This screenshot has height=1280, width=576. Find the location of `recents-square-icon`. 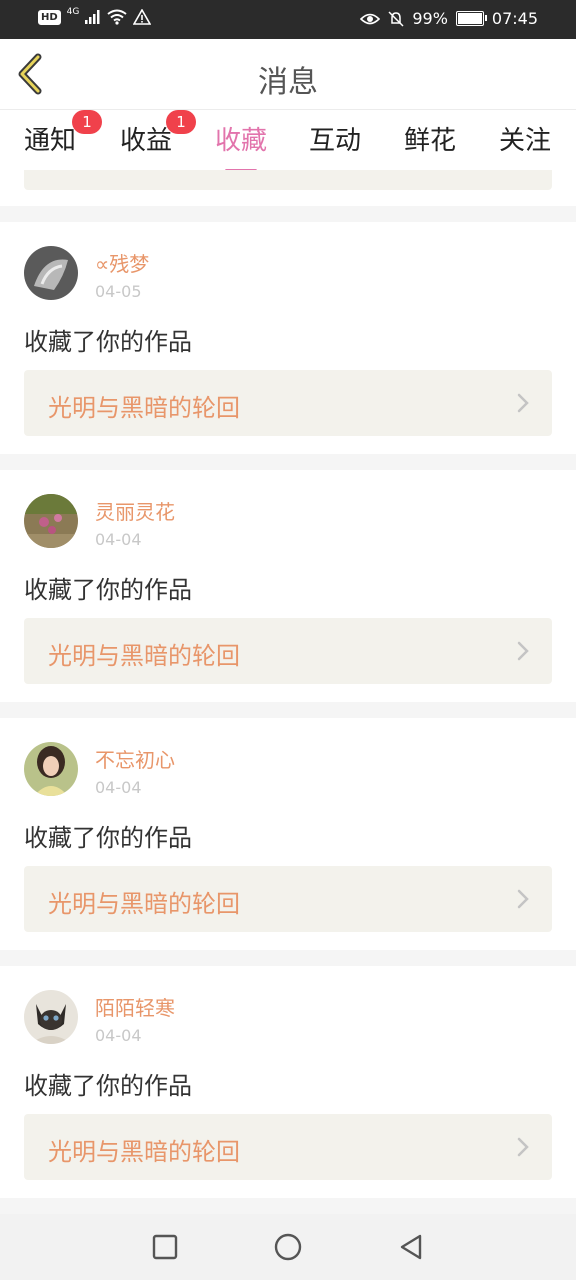

recents-square-icon is located at coordinates (165, 1247).